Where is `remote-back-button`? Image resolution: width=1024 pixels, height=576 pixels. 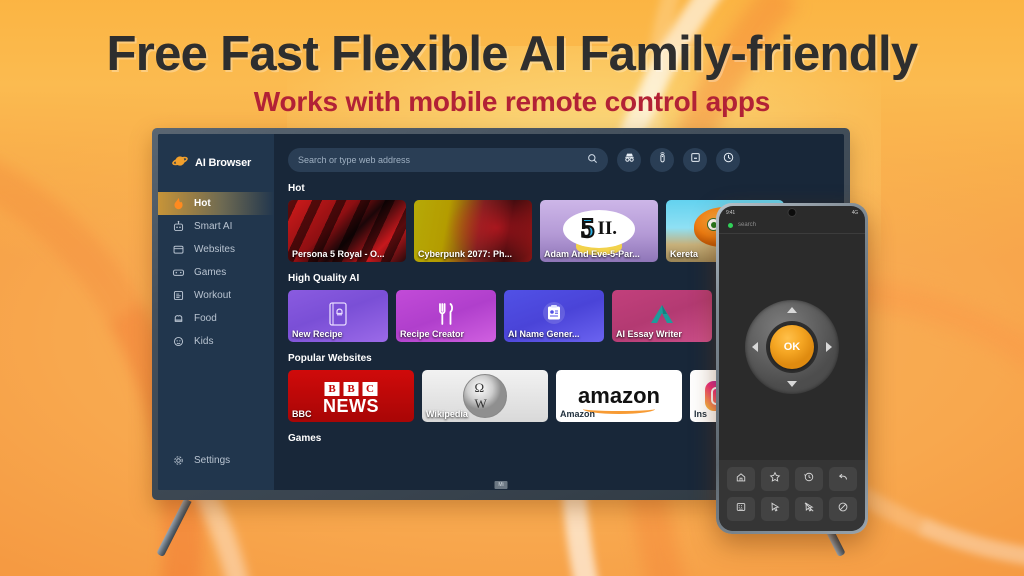 remote-back-button is located at coordinates (843, 479).